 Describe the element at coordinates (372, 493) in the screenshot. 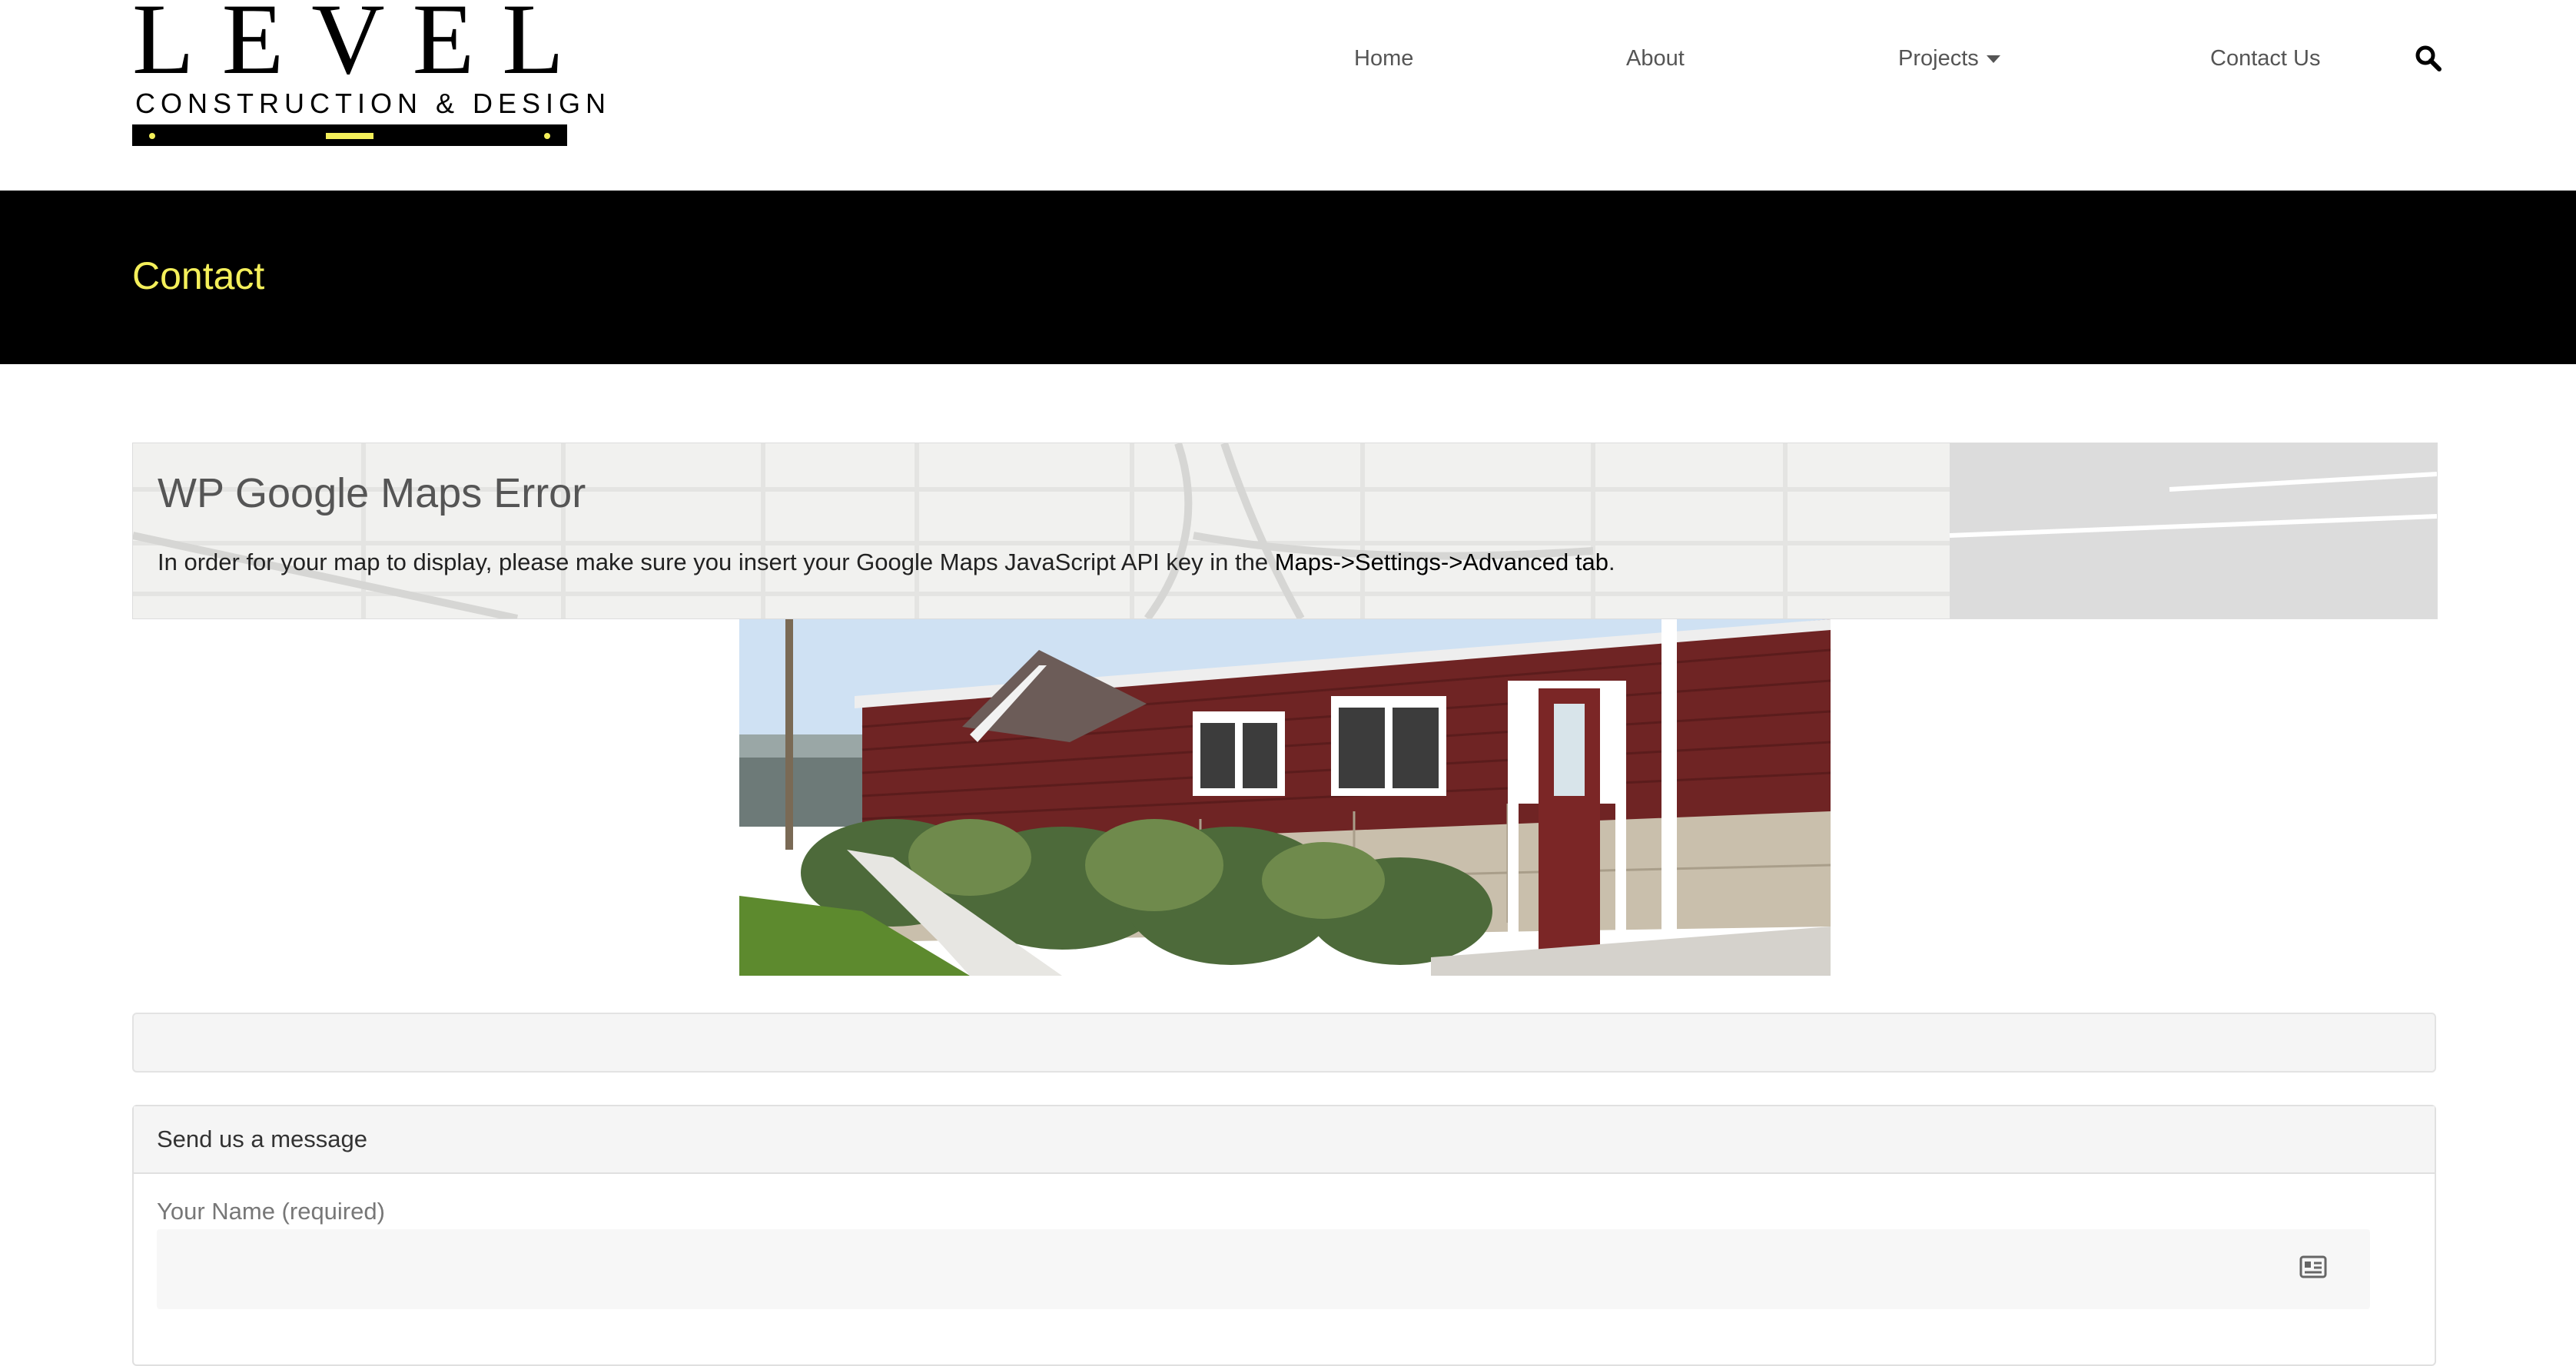

I see `map-error-title: WP Google Maps Error` at that location.